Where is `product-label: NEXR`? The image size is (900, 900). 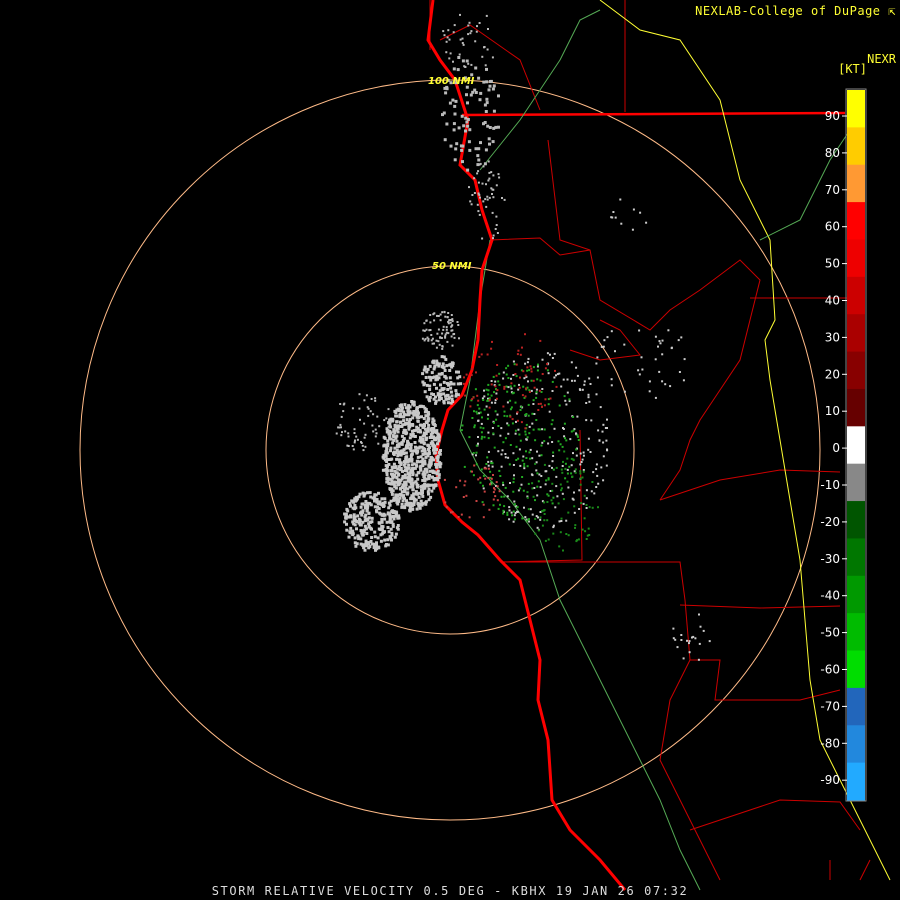 product-label: NEXR is located at coordinates (881, 59).